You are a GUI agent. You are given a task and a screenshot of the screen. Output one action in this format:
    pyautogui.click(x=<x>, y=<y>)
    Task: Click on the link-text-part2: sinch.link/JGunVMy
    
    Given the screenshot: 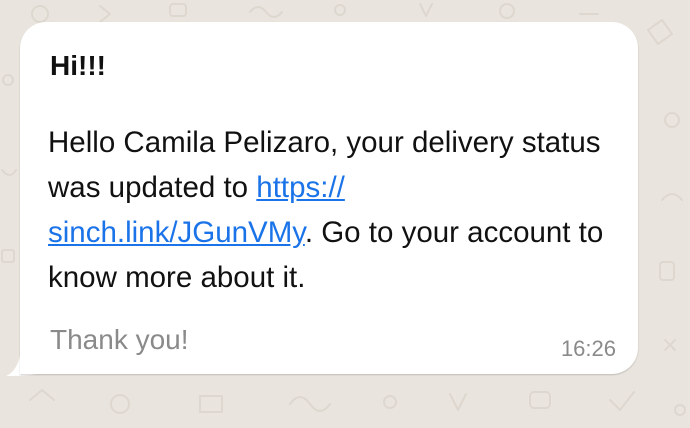 What is the action you would take?
    pyautogui.click(x=176, y=232)
    